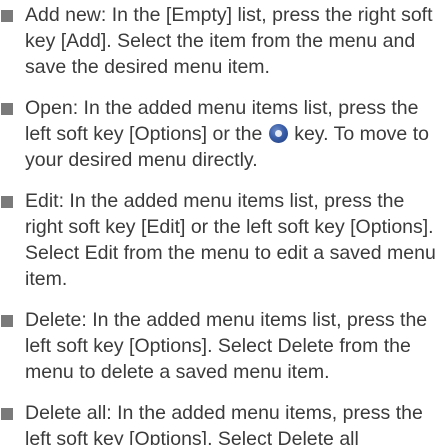 The image size is (438, 445). Describe the element at coordinates (278, 133) in the screenshot. I see `center-select-key-icon` at that location.